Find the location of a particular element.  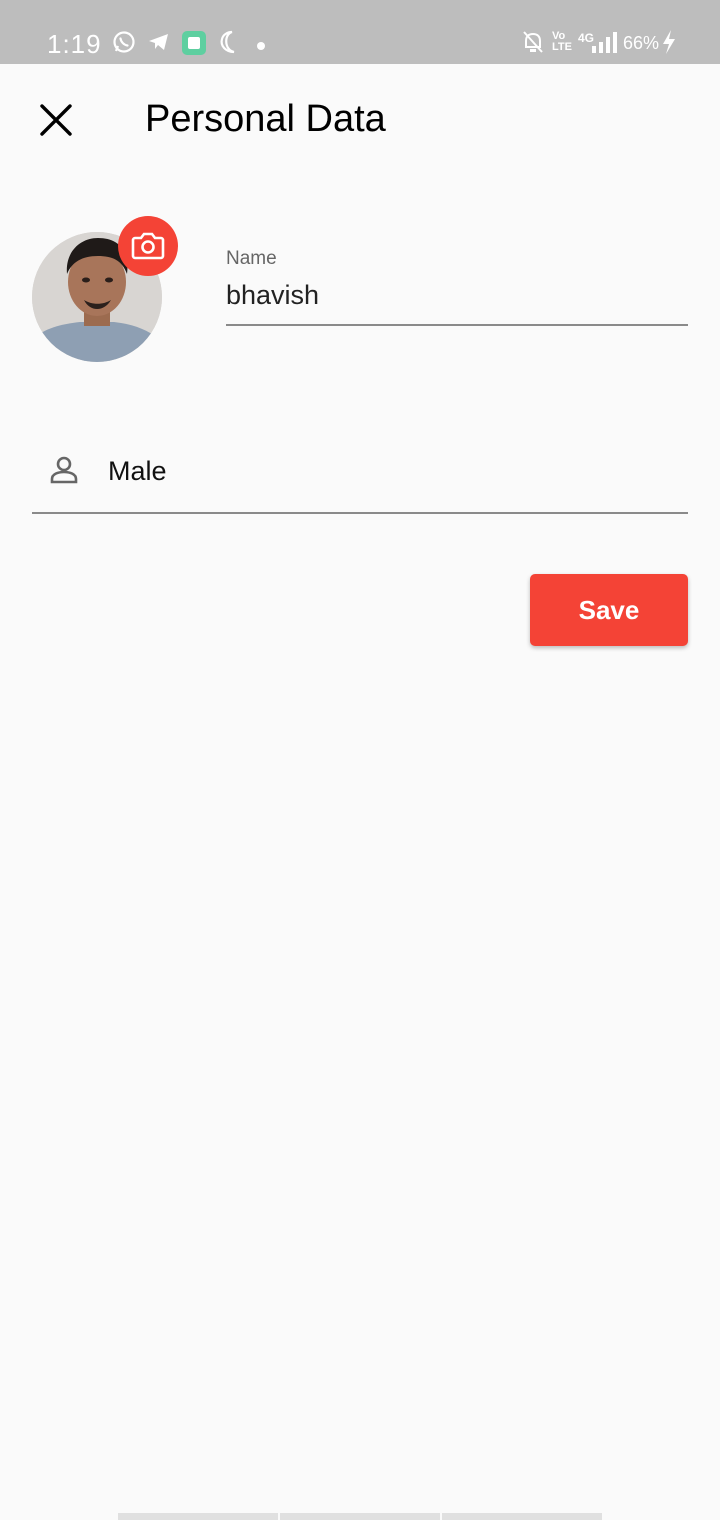

volte-icon: Vo LTE is located at coordinates (562, 41).